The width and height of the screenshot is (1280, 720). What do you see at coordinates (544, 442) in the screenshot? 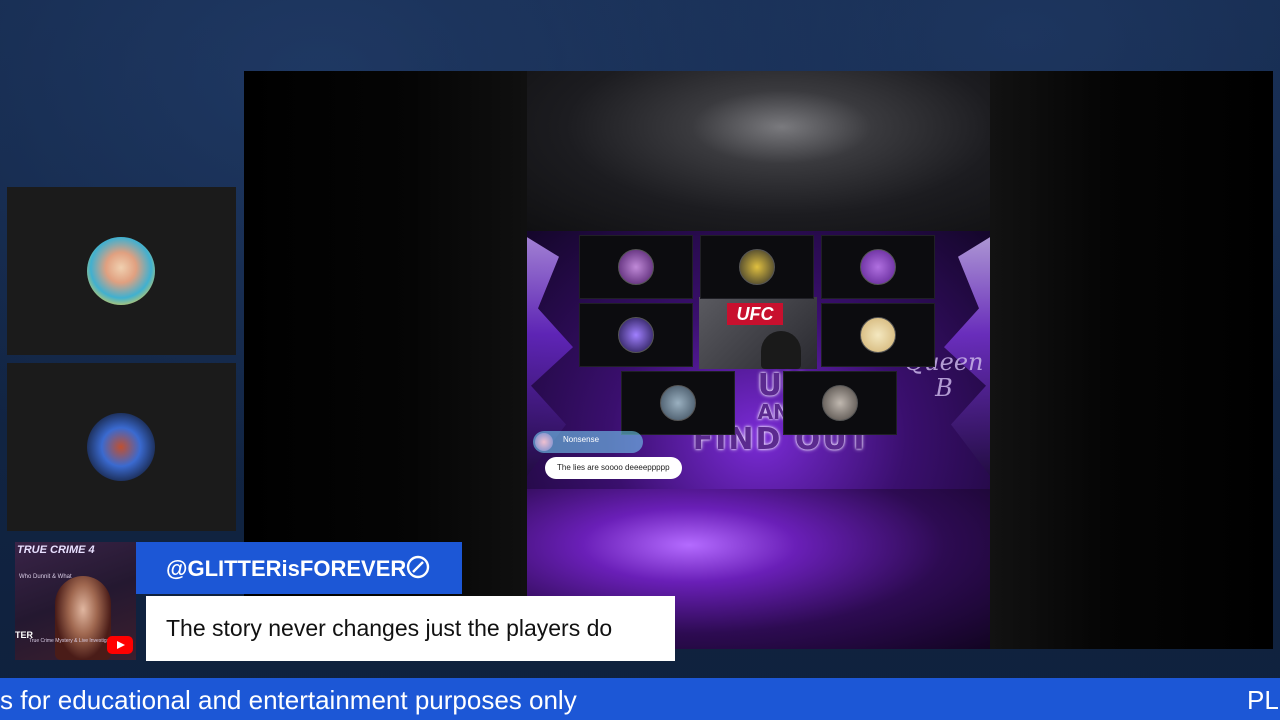
I see `chat-popup-avatar` at bounding box center [544, 442].